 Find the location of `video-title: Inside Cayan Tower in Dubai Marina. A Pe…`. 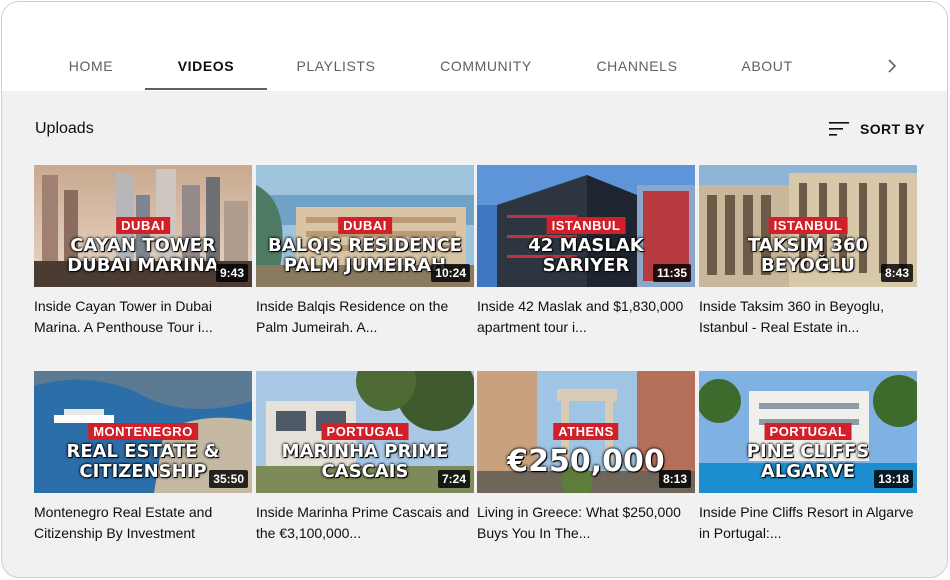

video-title: Inside Cayan Tower in Dubai Marina. A Pe… is located at coordinates (143, 317).